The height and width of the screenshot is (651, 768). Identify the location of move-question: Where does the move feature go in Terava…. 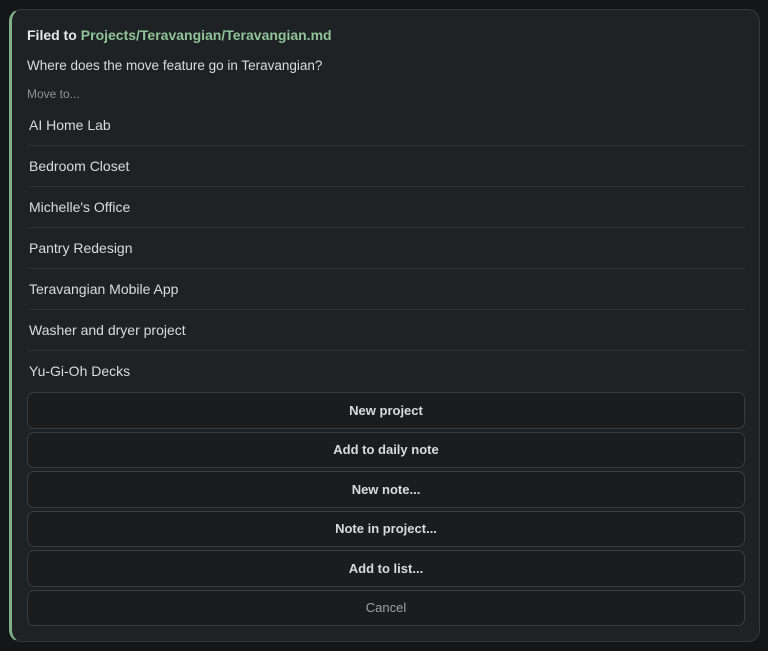
(175, 65).